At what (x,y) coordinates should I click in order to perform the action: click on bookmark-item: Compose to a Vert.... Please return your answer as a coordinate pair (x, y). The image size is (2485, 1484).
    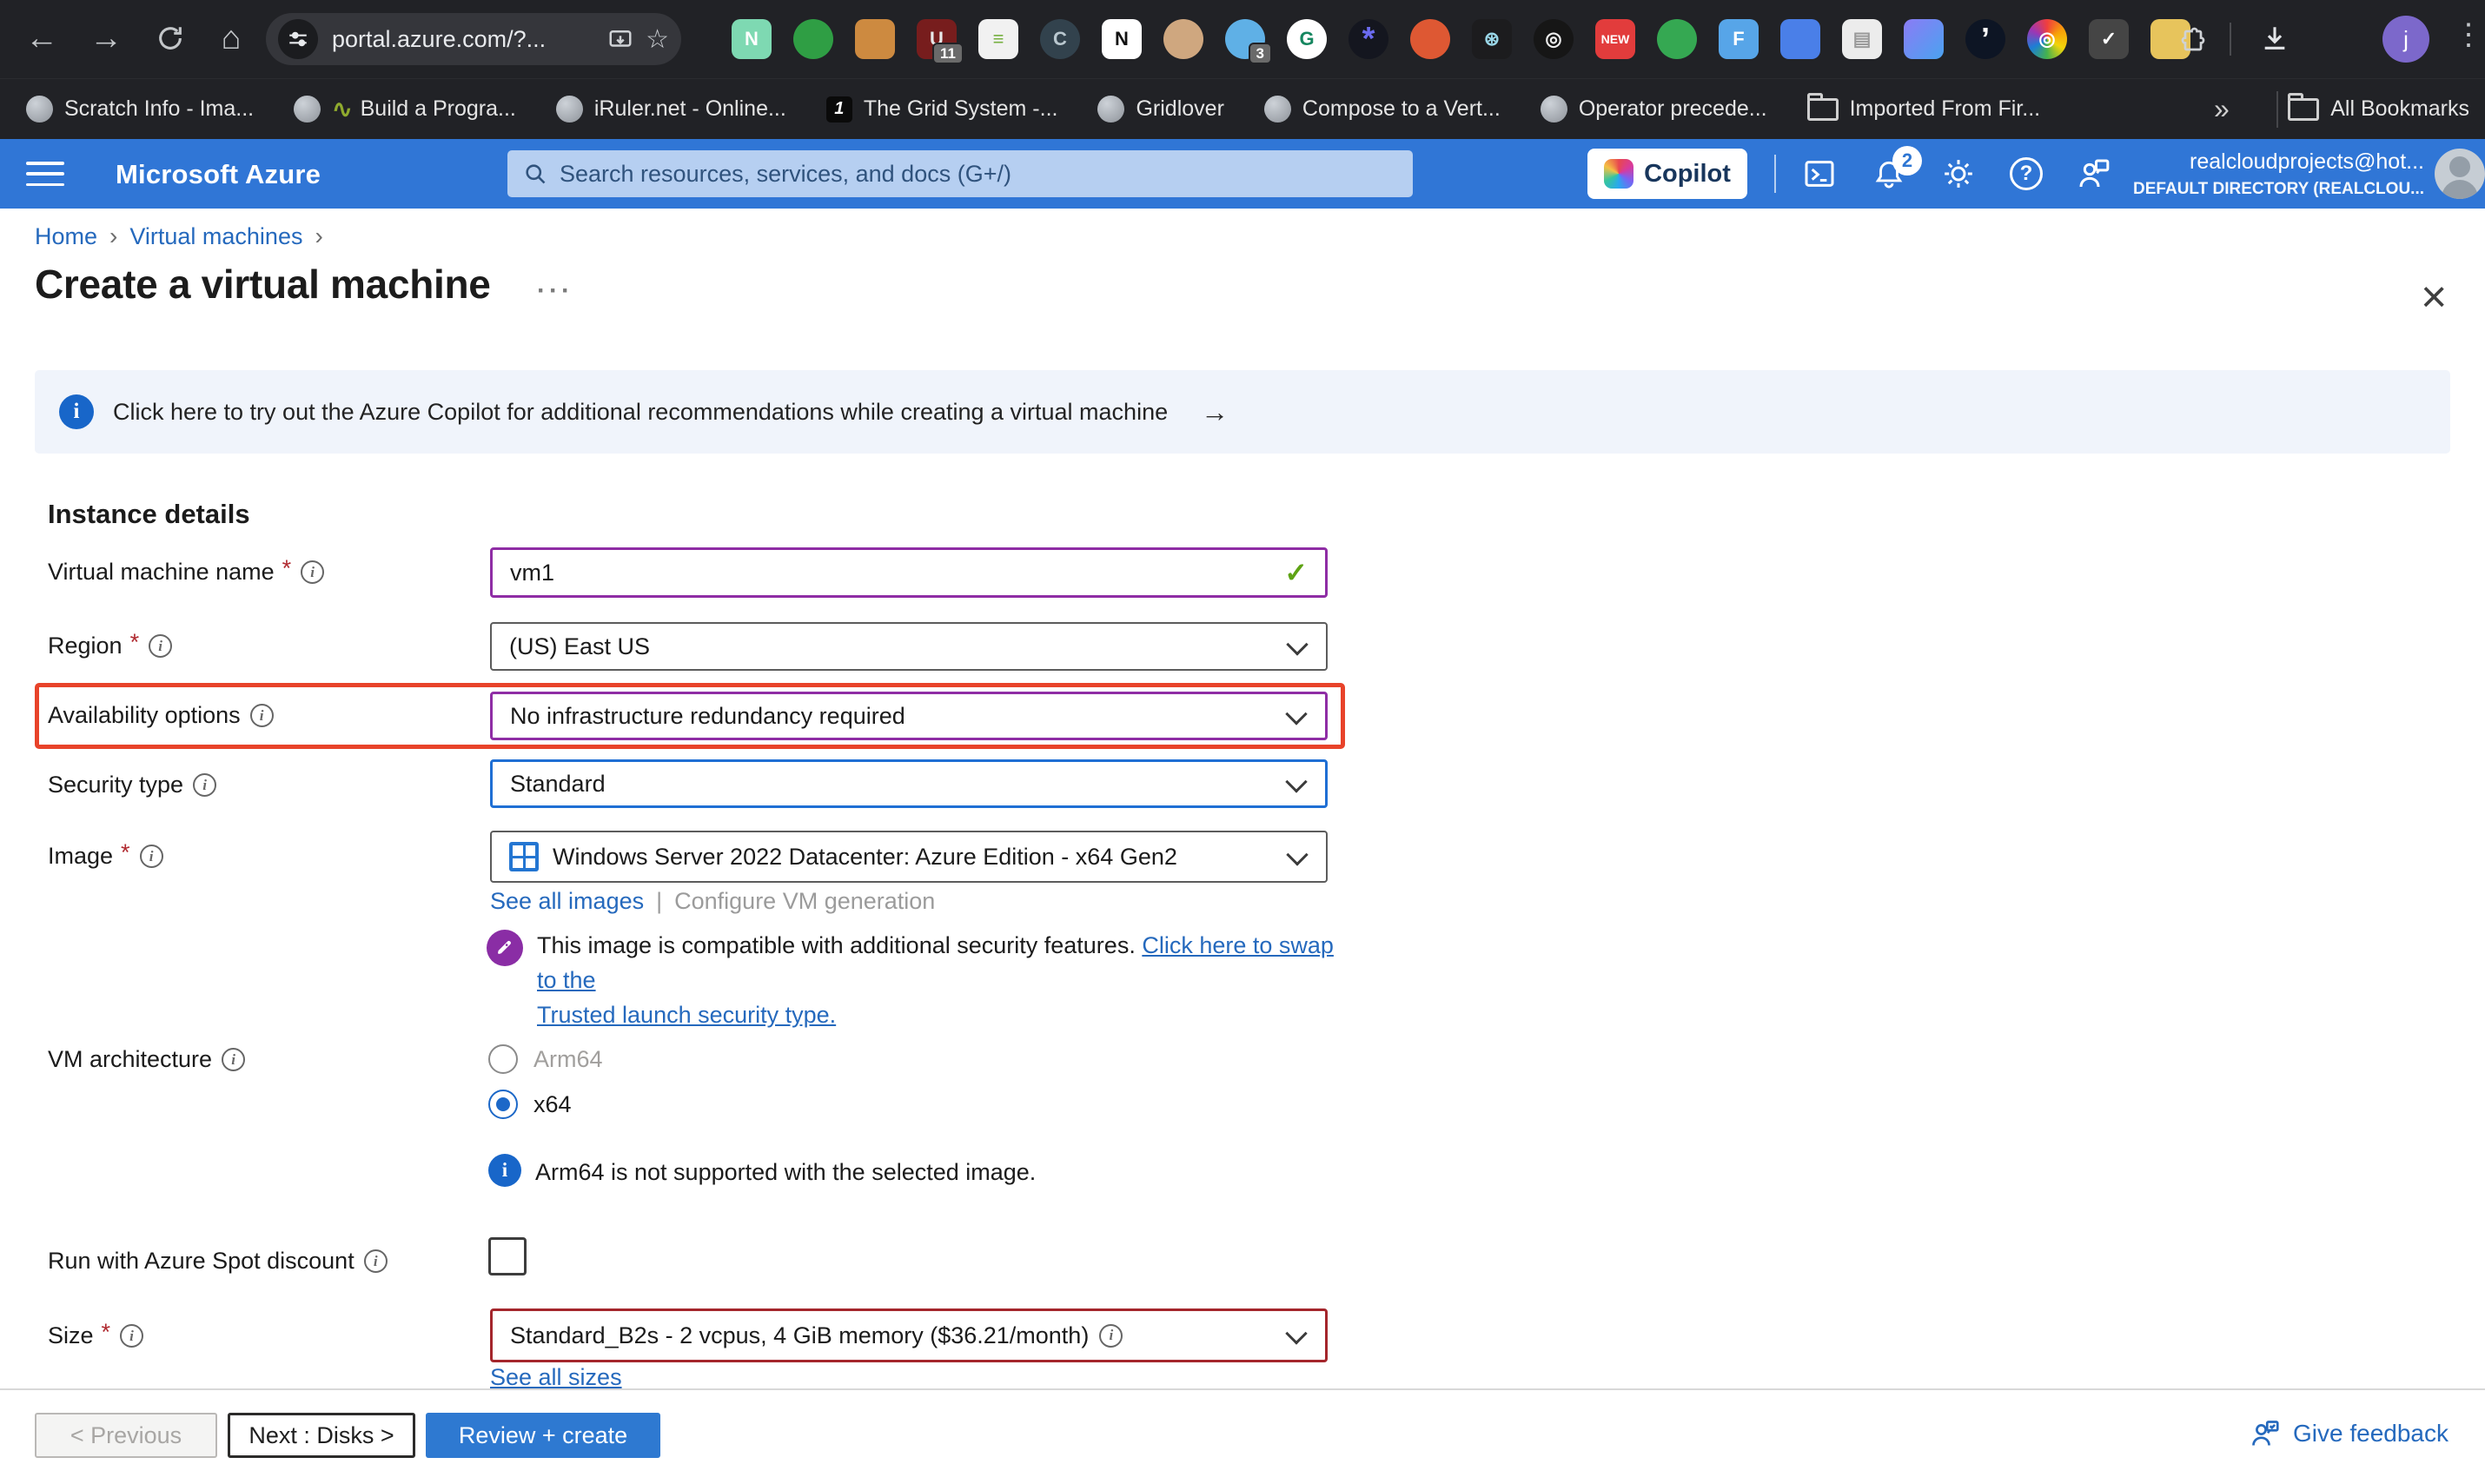
    Looking at the image, I should click on (1382, 109).